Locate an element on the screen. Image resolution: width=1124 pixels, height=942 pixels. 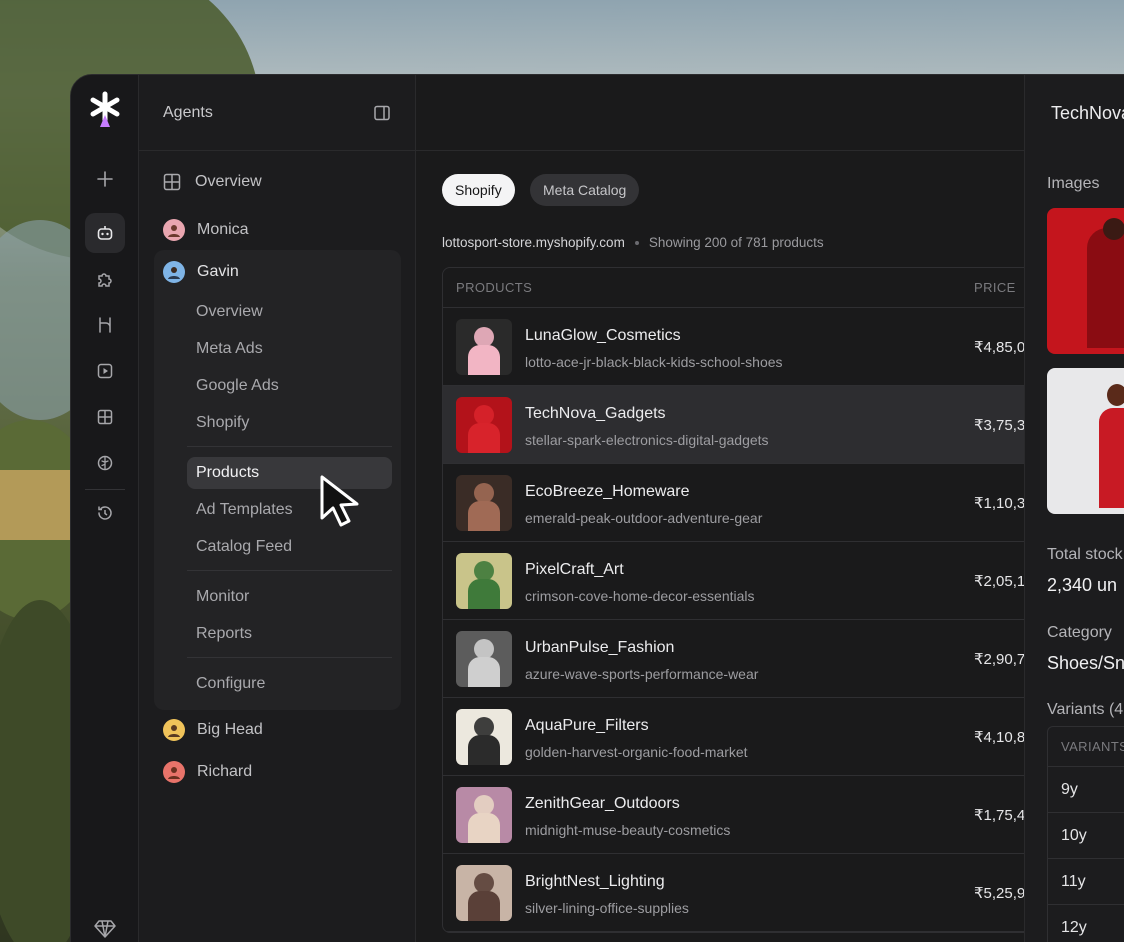
variant-row: 9y is located at coordinates (1086, 790).